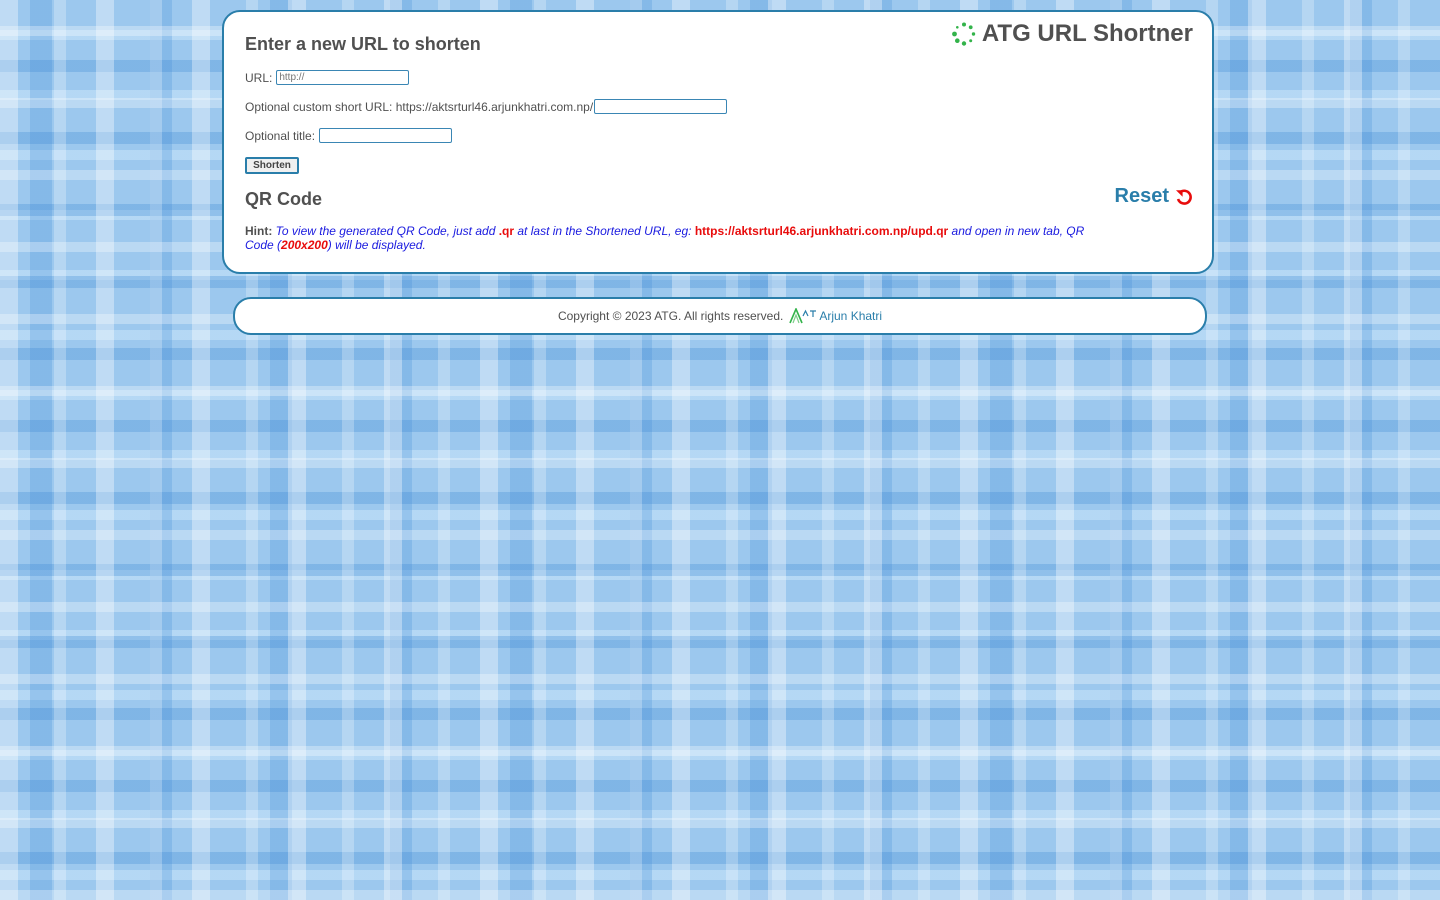  Describe the element at coordinates (963, 34) in the screenshot. I see `spinner-dots-icon` at that location.